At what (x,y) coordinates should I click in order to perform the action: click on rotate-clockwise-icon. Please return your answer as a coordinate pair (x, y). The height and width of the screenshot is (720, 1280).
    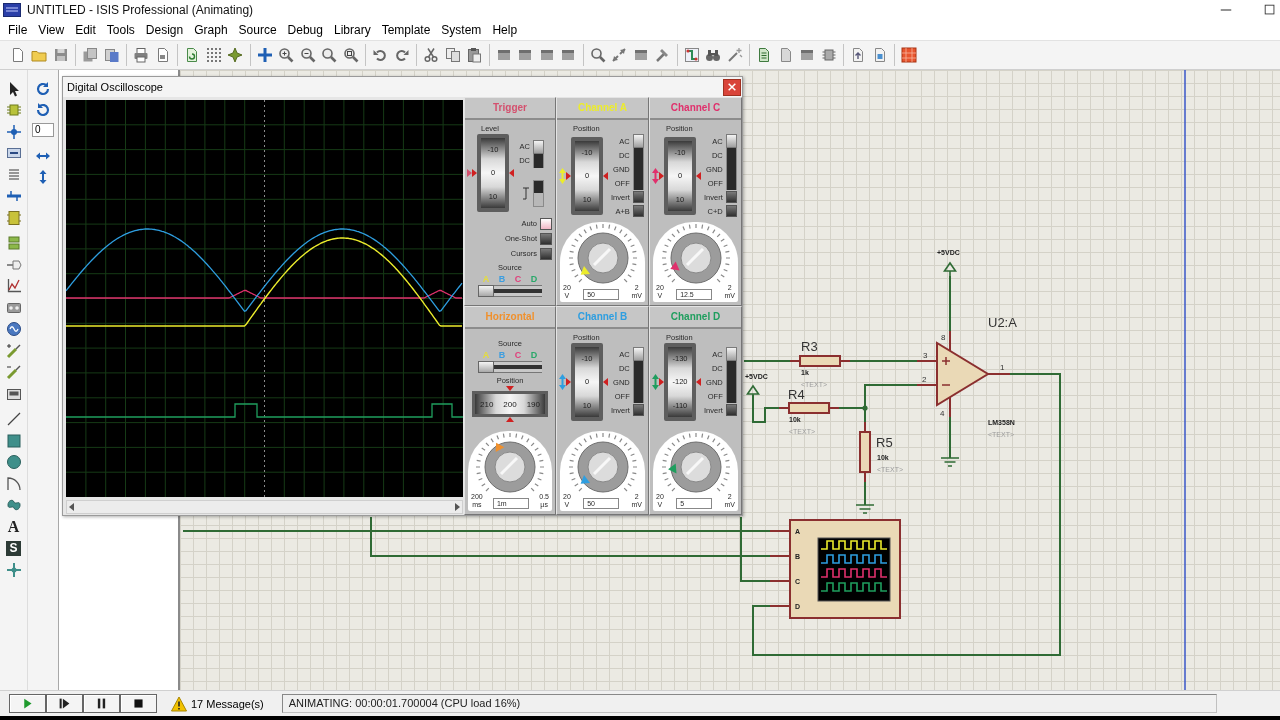
    Looking at the image, I should click on (43, 88).